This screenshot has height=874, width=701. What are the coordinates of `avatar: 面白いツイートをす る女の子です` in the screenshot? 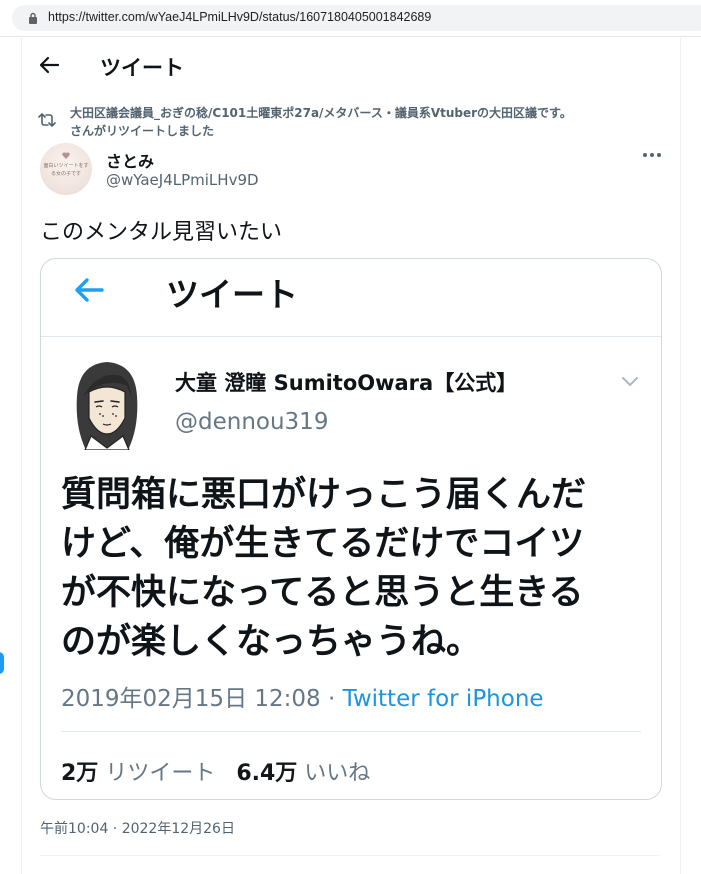 It's located at (66, 169).